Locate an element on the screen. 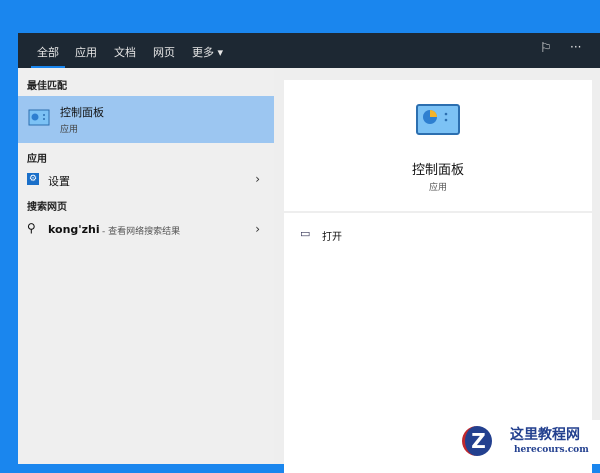  tab-web: 网页 is located at coordinates (164, 52).